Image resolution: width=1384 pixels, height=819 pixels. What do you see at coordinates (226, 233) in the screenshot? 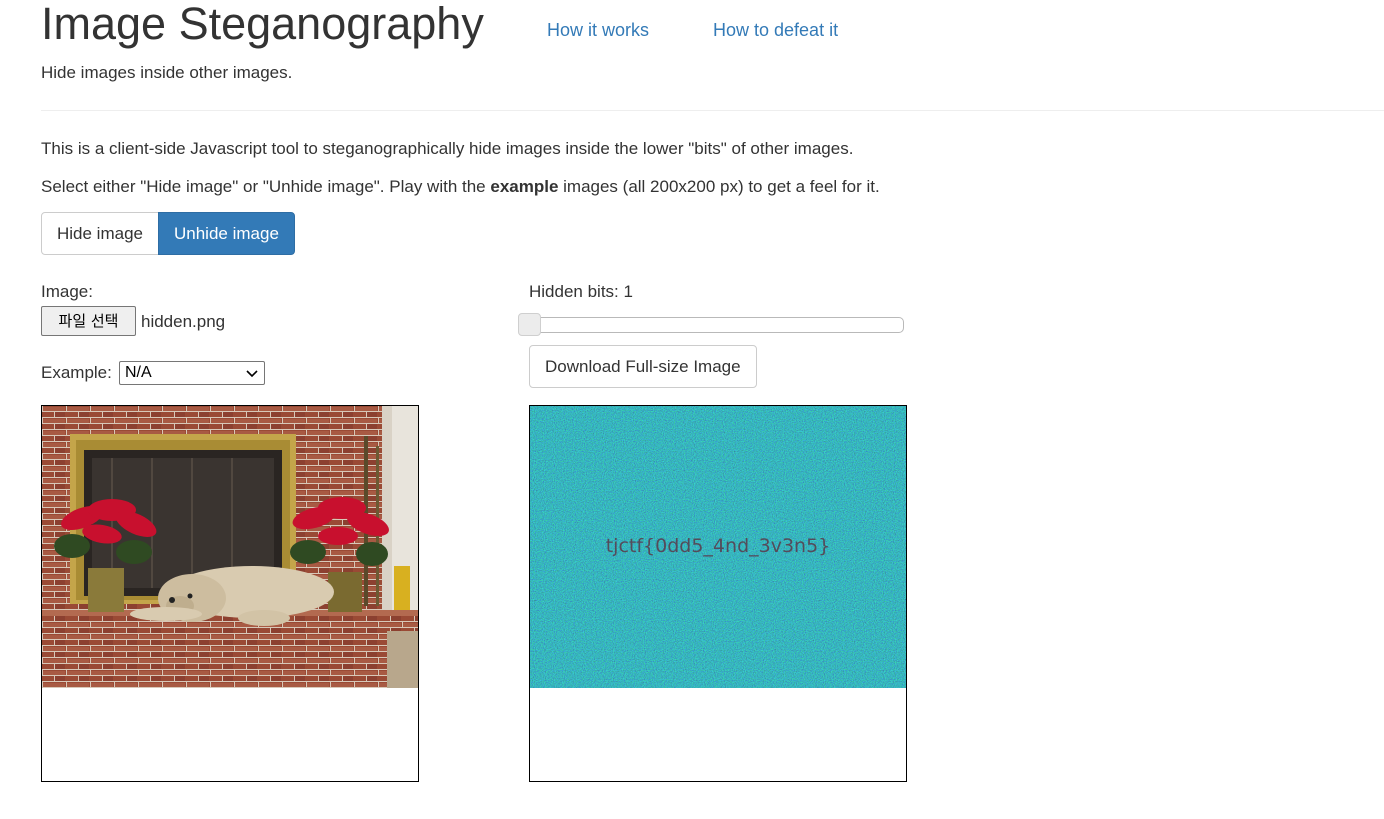
I see `unhide-image-button: Unhide image` at bounding box center [226, 233].